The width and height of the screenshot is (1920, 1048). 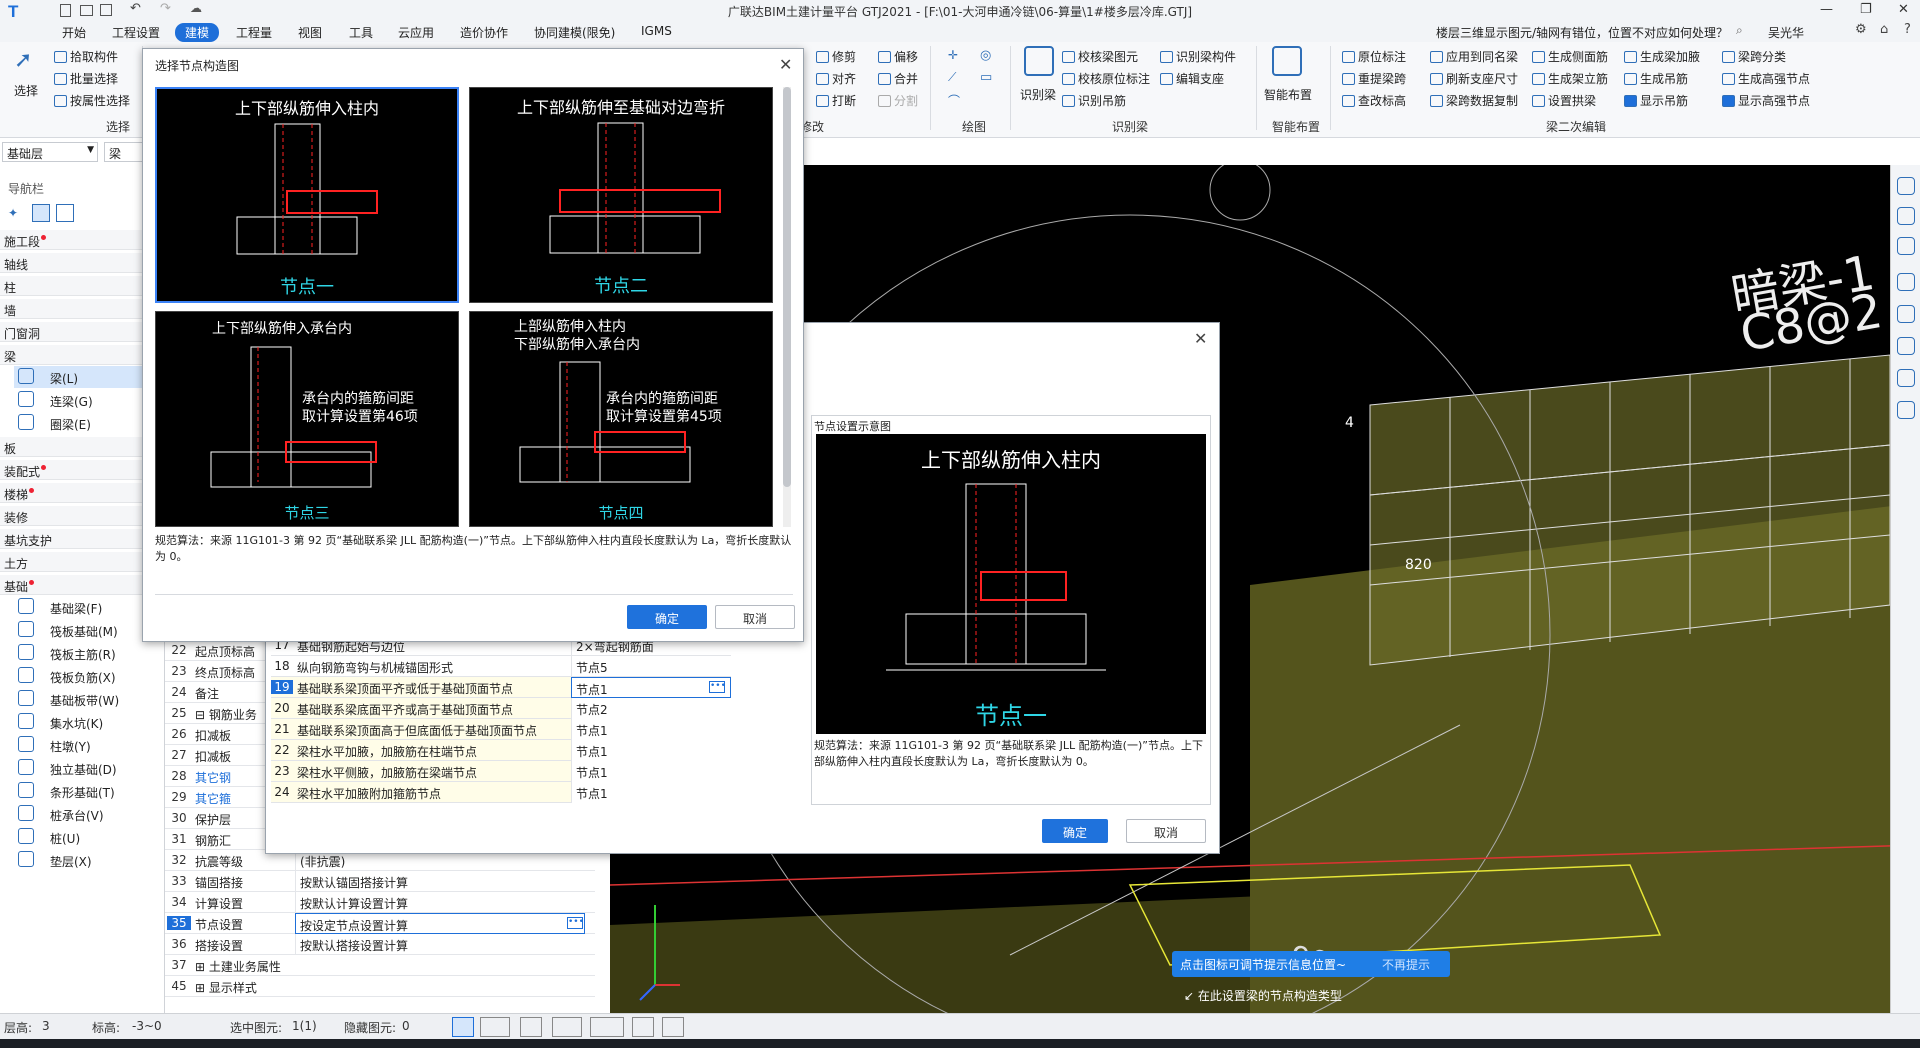 What do you see at coordinates (440, 902) in the screenshot?
I see `row-value: 按默认计算设置计算` at bounding box center [440, 902].